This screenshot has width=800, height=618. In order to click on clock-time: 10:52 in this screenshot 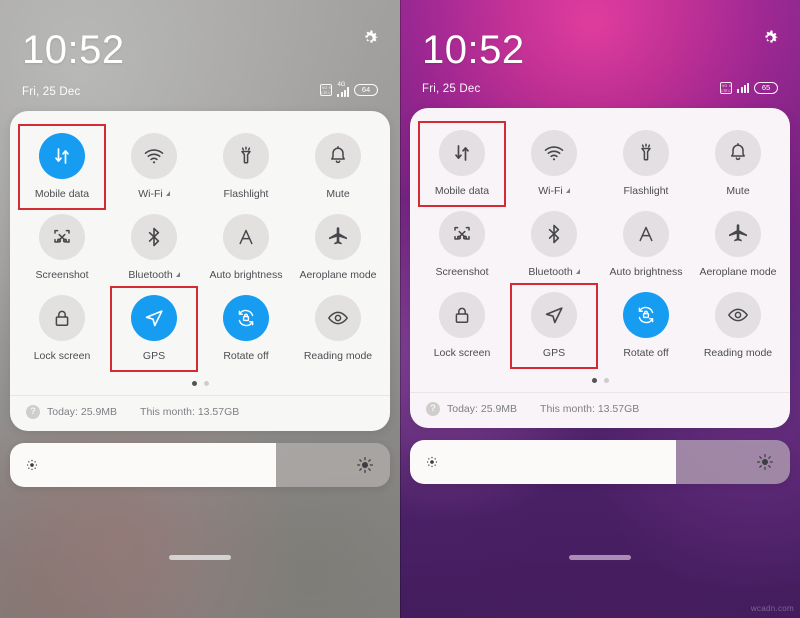, I will do `click(73, 50)`.